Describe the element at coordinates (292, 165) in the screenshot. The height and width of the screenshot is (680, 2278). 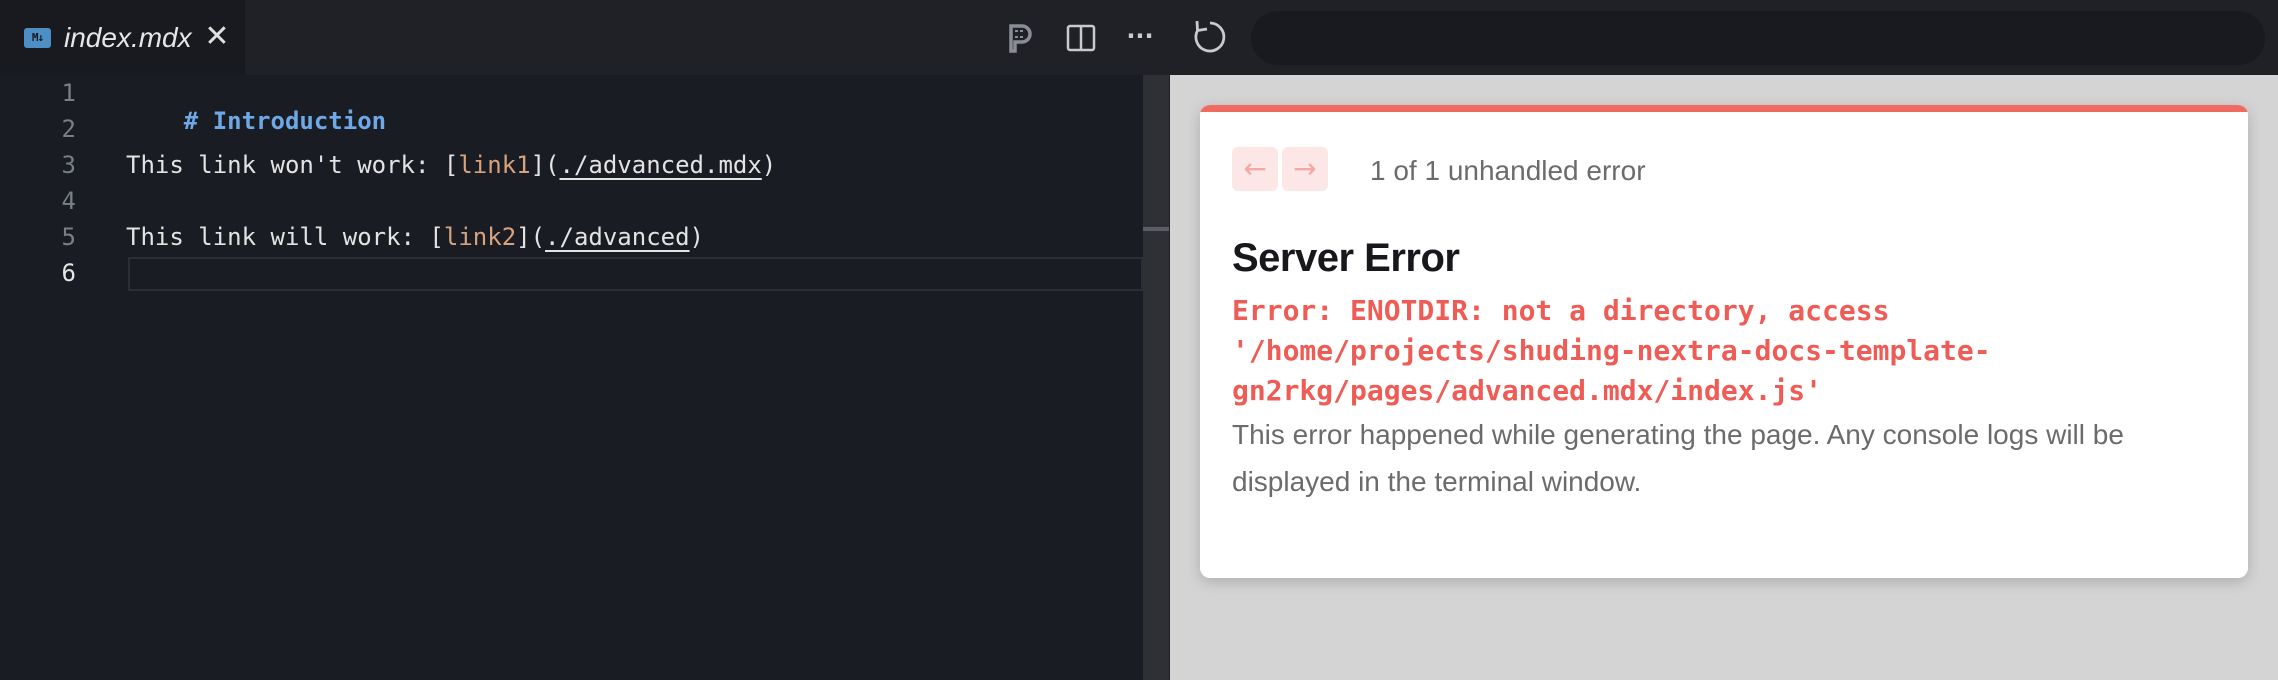
I see `code-text: This link won't work: [` at that location.